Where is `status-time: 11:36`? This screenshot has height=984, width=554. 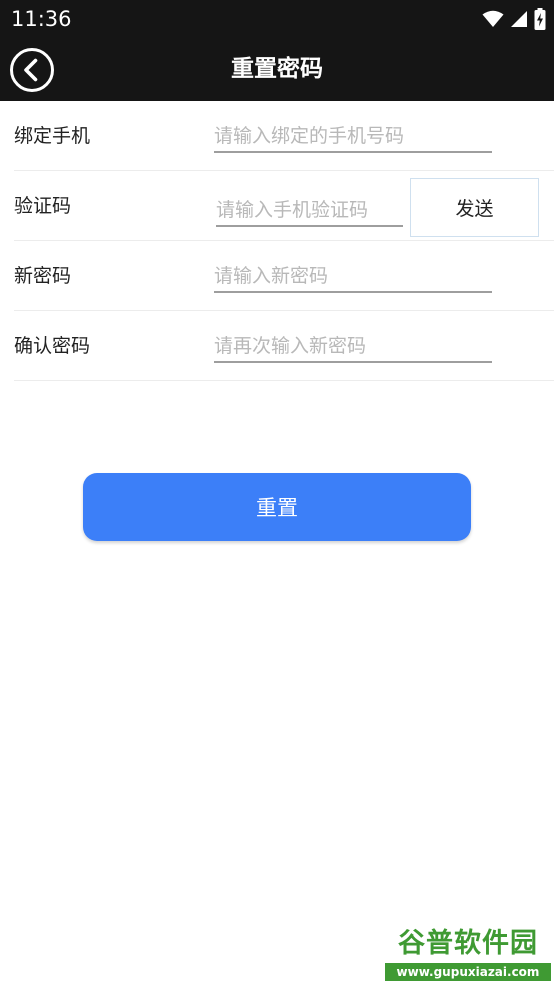
status-time: 11:36 is located at coordinates (41, 19).